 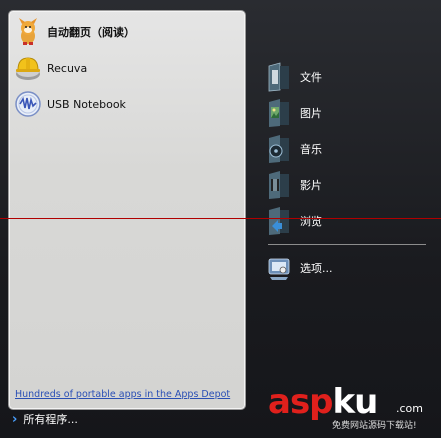 I want to click on menu-separator, so click(x=347, y=244).